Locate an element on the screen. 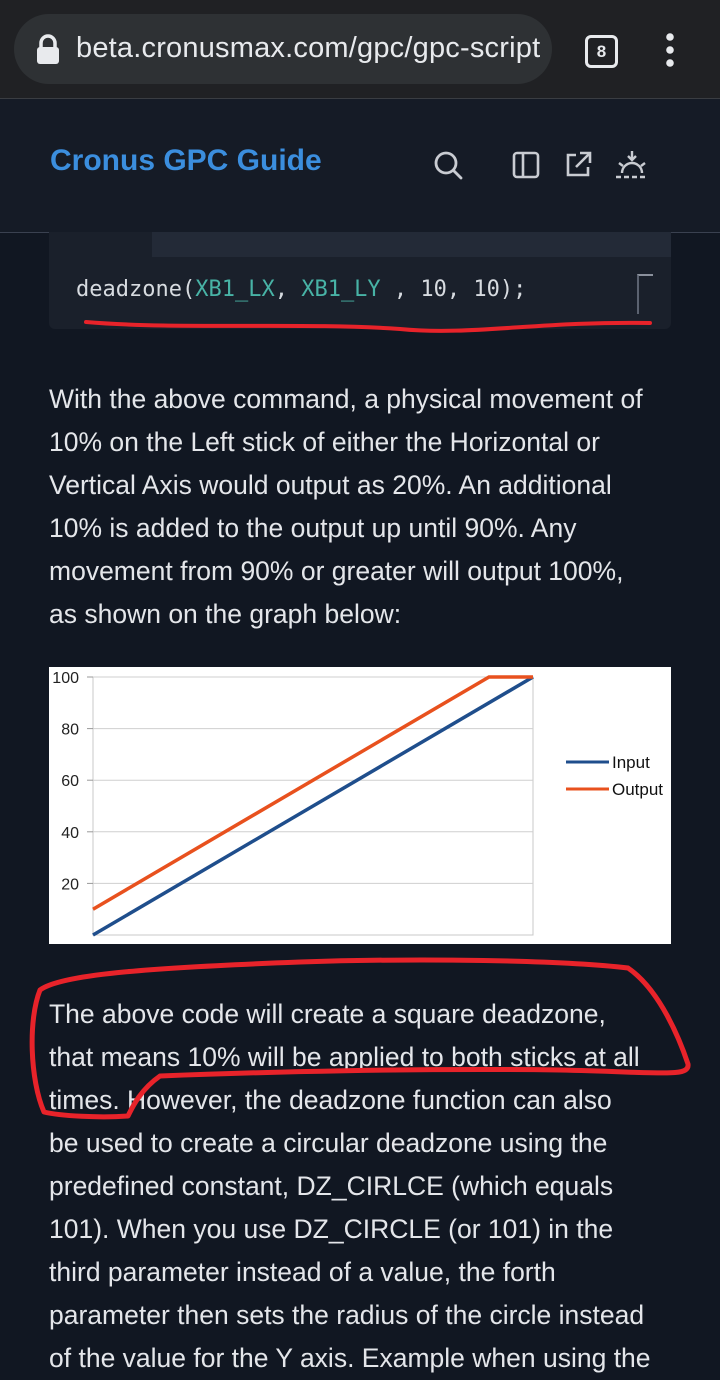 The height and width of the screenshot is (1380, 720). lock-icon is located at coordinates (48, 49).